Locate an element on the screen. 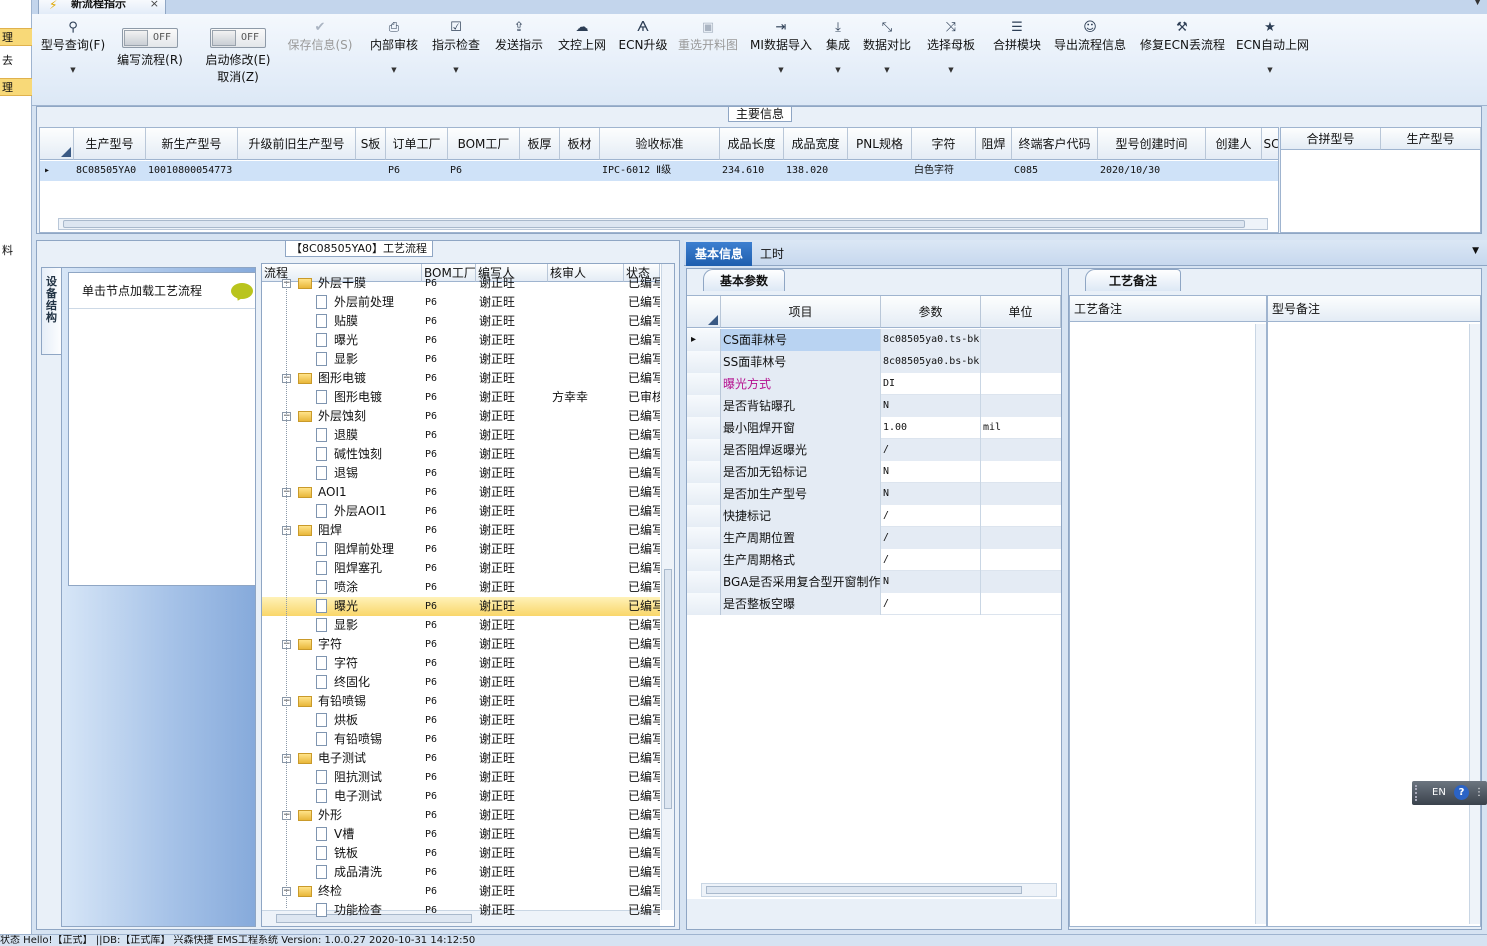  tree-row: −外形P6谢正旺已编写 is located at coordinates (461, 815).